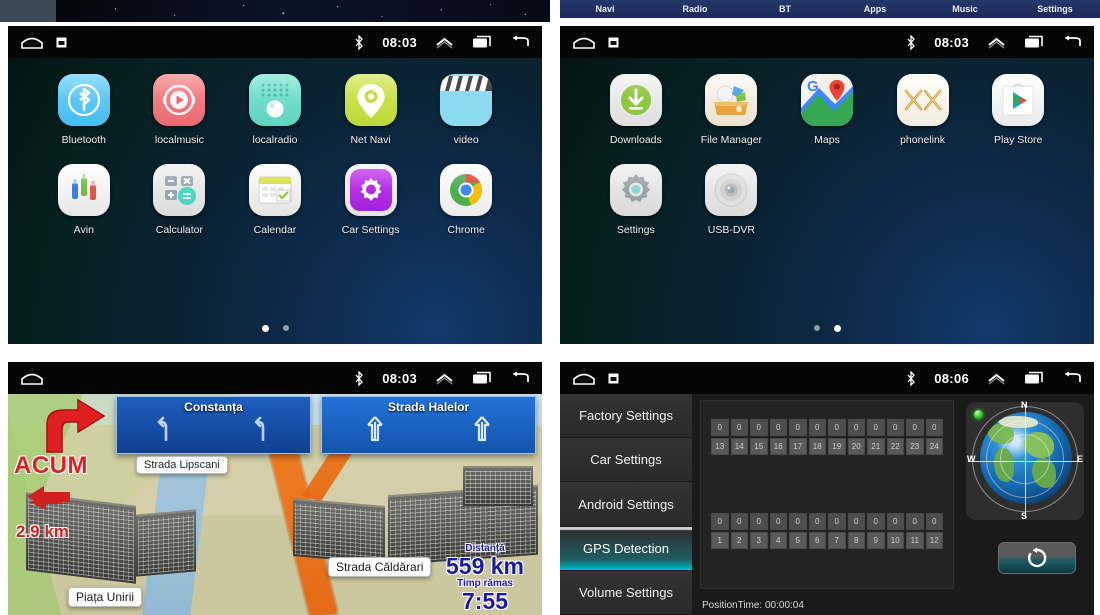 The width and height of the screenshot is (1100, 615). What do you see at coordinates (179, 190) in the screenshot?
I see `calculator-app-icon` at bounding box center [179, 190].